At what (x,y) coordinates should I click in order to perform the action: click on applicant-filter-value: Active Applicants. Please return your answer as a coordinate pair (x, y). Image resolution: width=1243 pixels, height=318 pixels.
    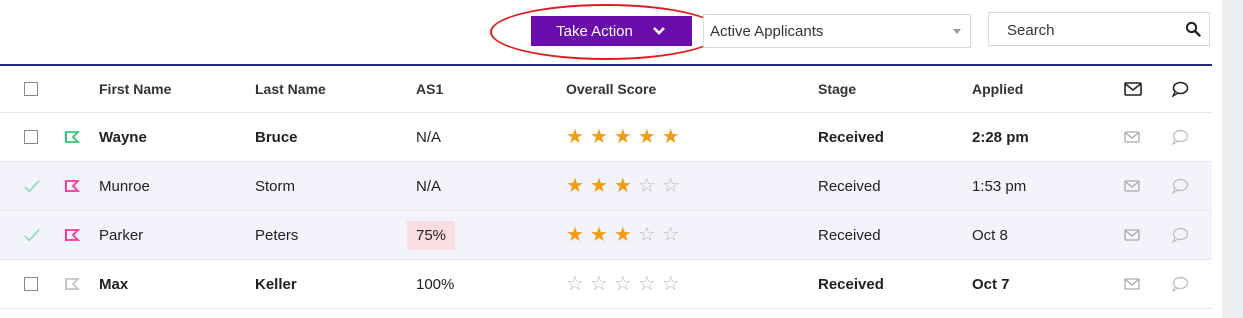
    Looking at the image, I should click on (767, 31).